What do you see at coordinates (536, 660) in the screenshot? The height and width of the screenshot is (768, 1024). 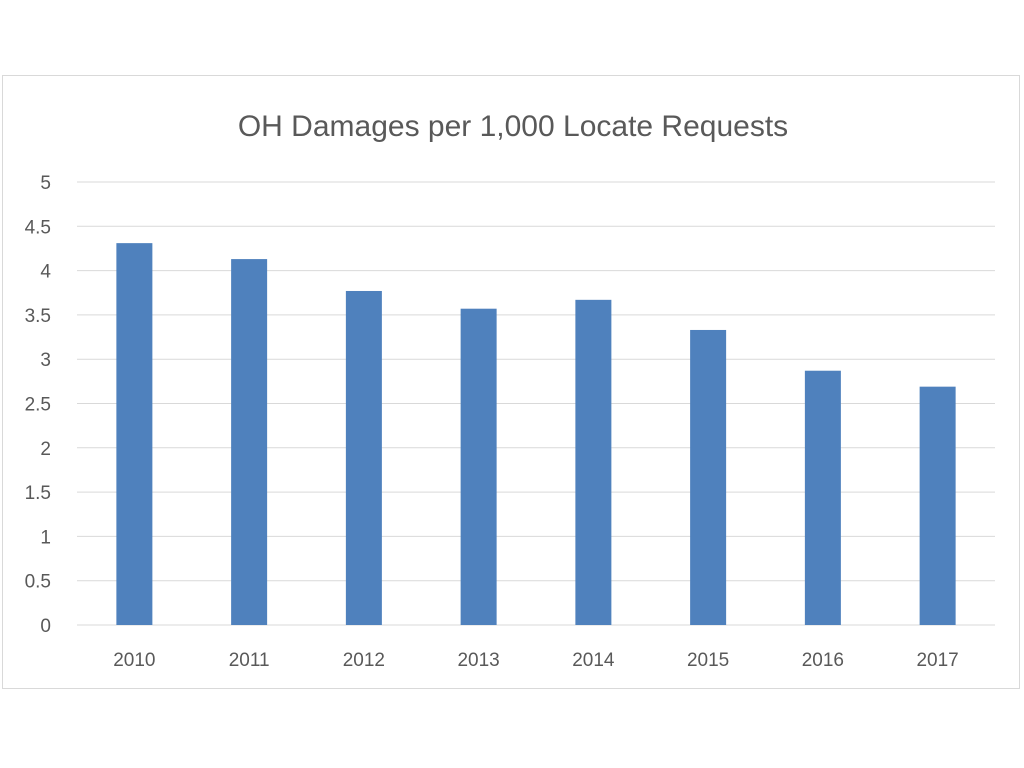 I see `x-axis-tick-labels: 2010 2011 2012 2013 2014 2015 2016 2017` at bounding box center [536, 660].